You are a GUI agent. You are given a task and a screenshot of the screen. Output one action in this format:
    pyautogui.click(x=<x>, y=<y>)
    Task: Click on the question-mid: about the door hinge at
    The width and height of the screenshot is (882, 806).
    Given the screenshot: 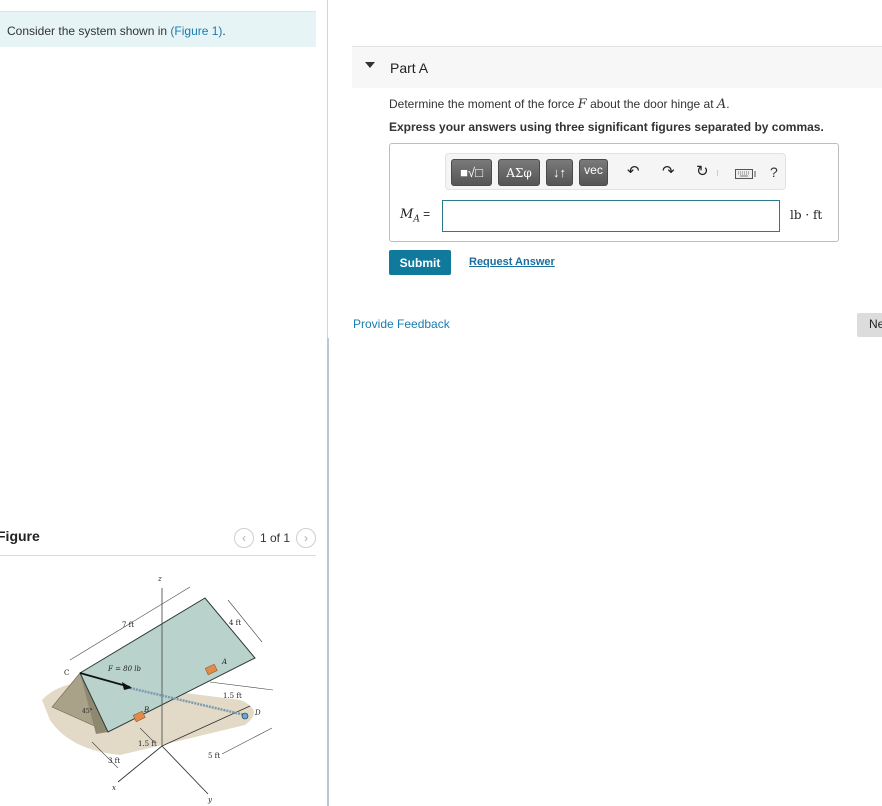 What is the action you would take?
    pyautogui.click(x=651, y=104)
    